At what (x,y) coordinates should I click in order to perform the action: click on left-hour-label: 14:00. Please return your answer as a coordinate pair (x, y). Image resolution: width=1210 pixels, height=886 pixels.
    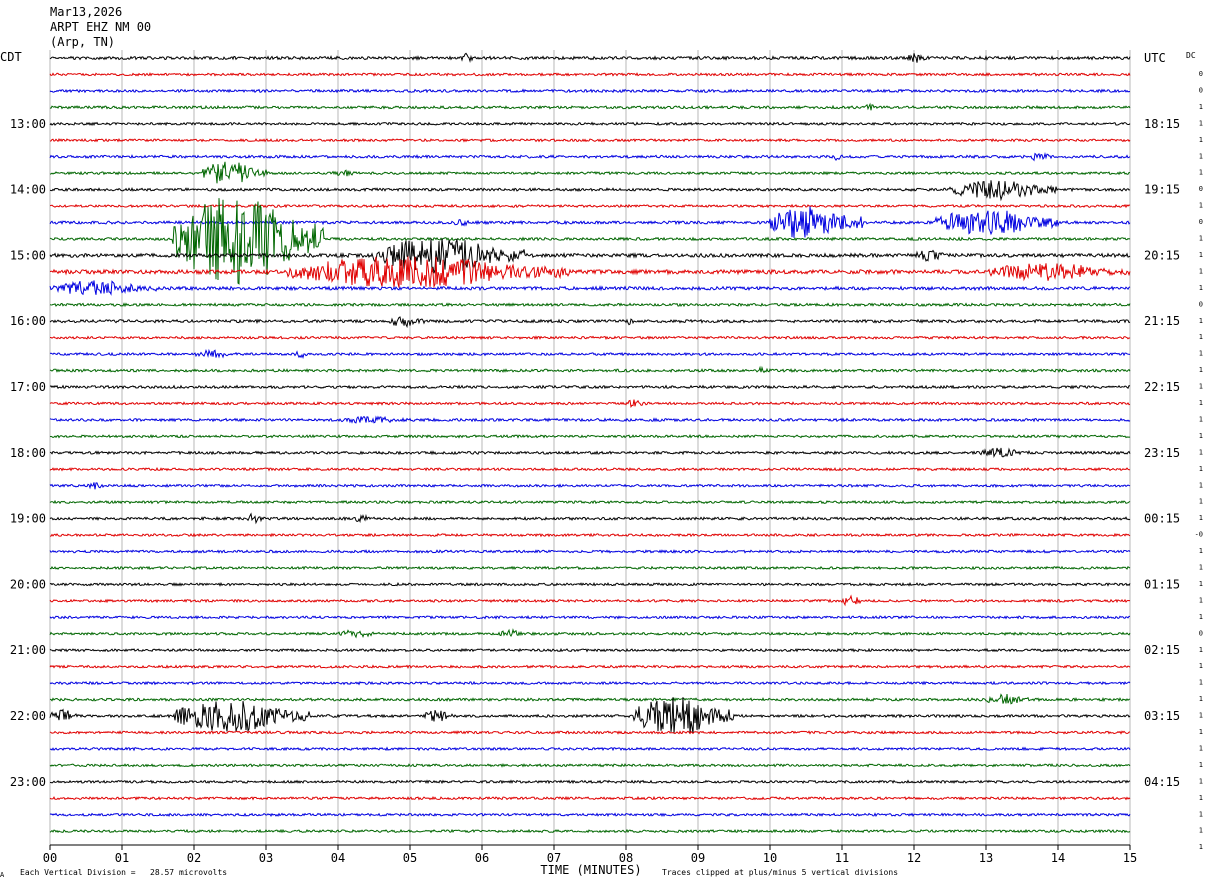
    Looking at the image, I should click on (28, 190).